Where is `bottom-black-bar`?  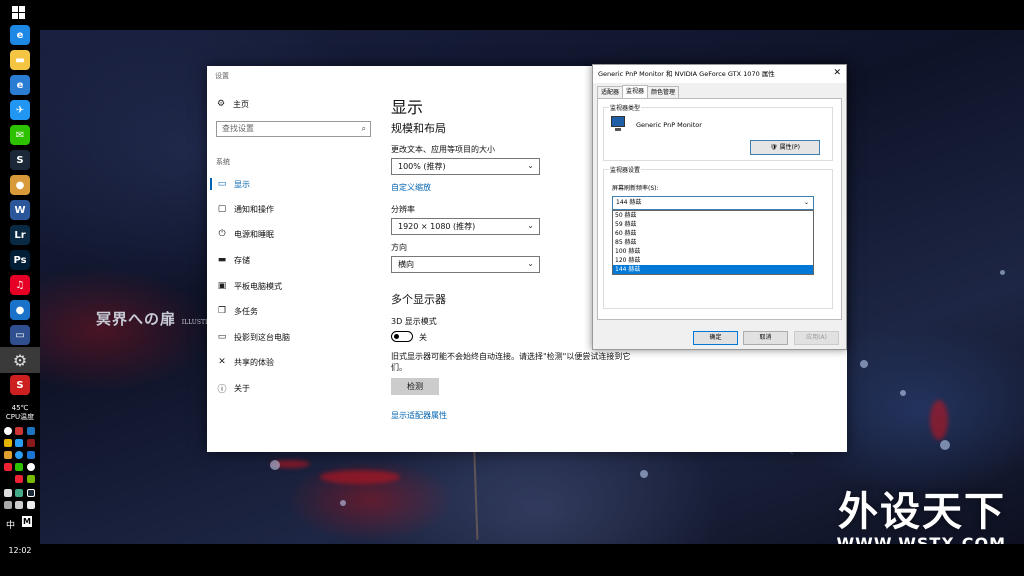
bottom-black-bar is located at coordinates (532, 560).